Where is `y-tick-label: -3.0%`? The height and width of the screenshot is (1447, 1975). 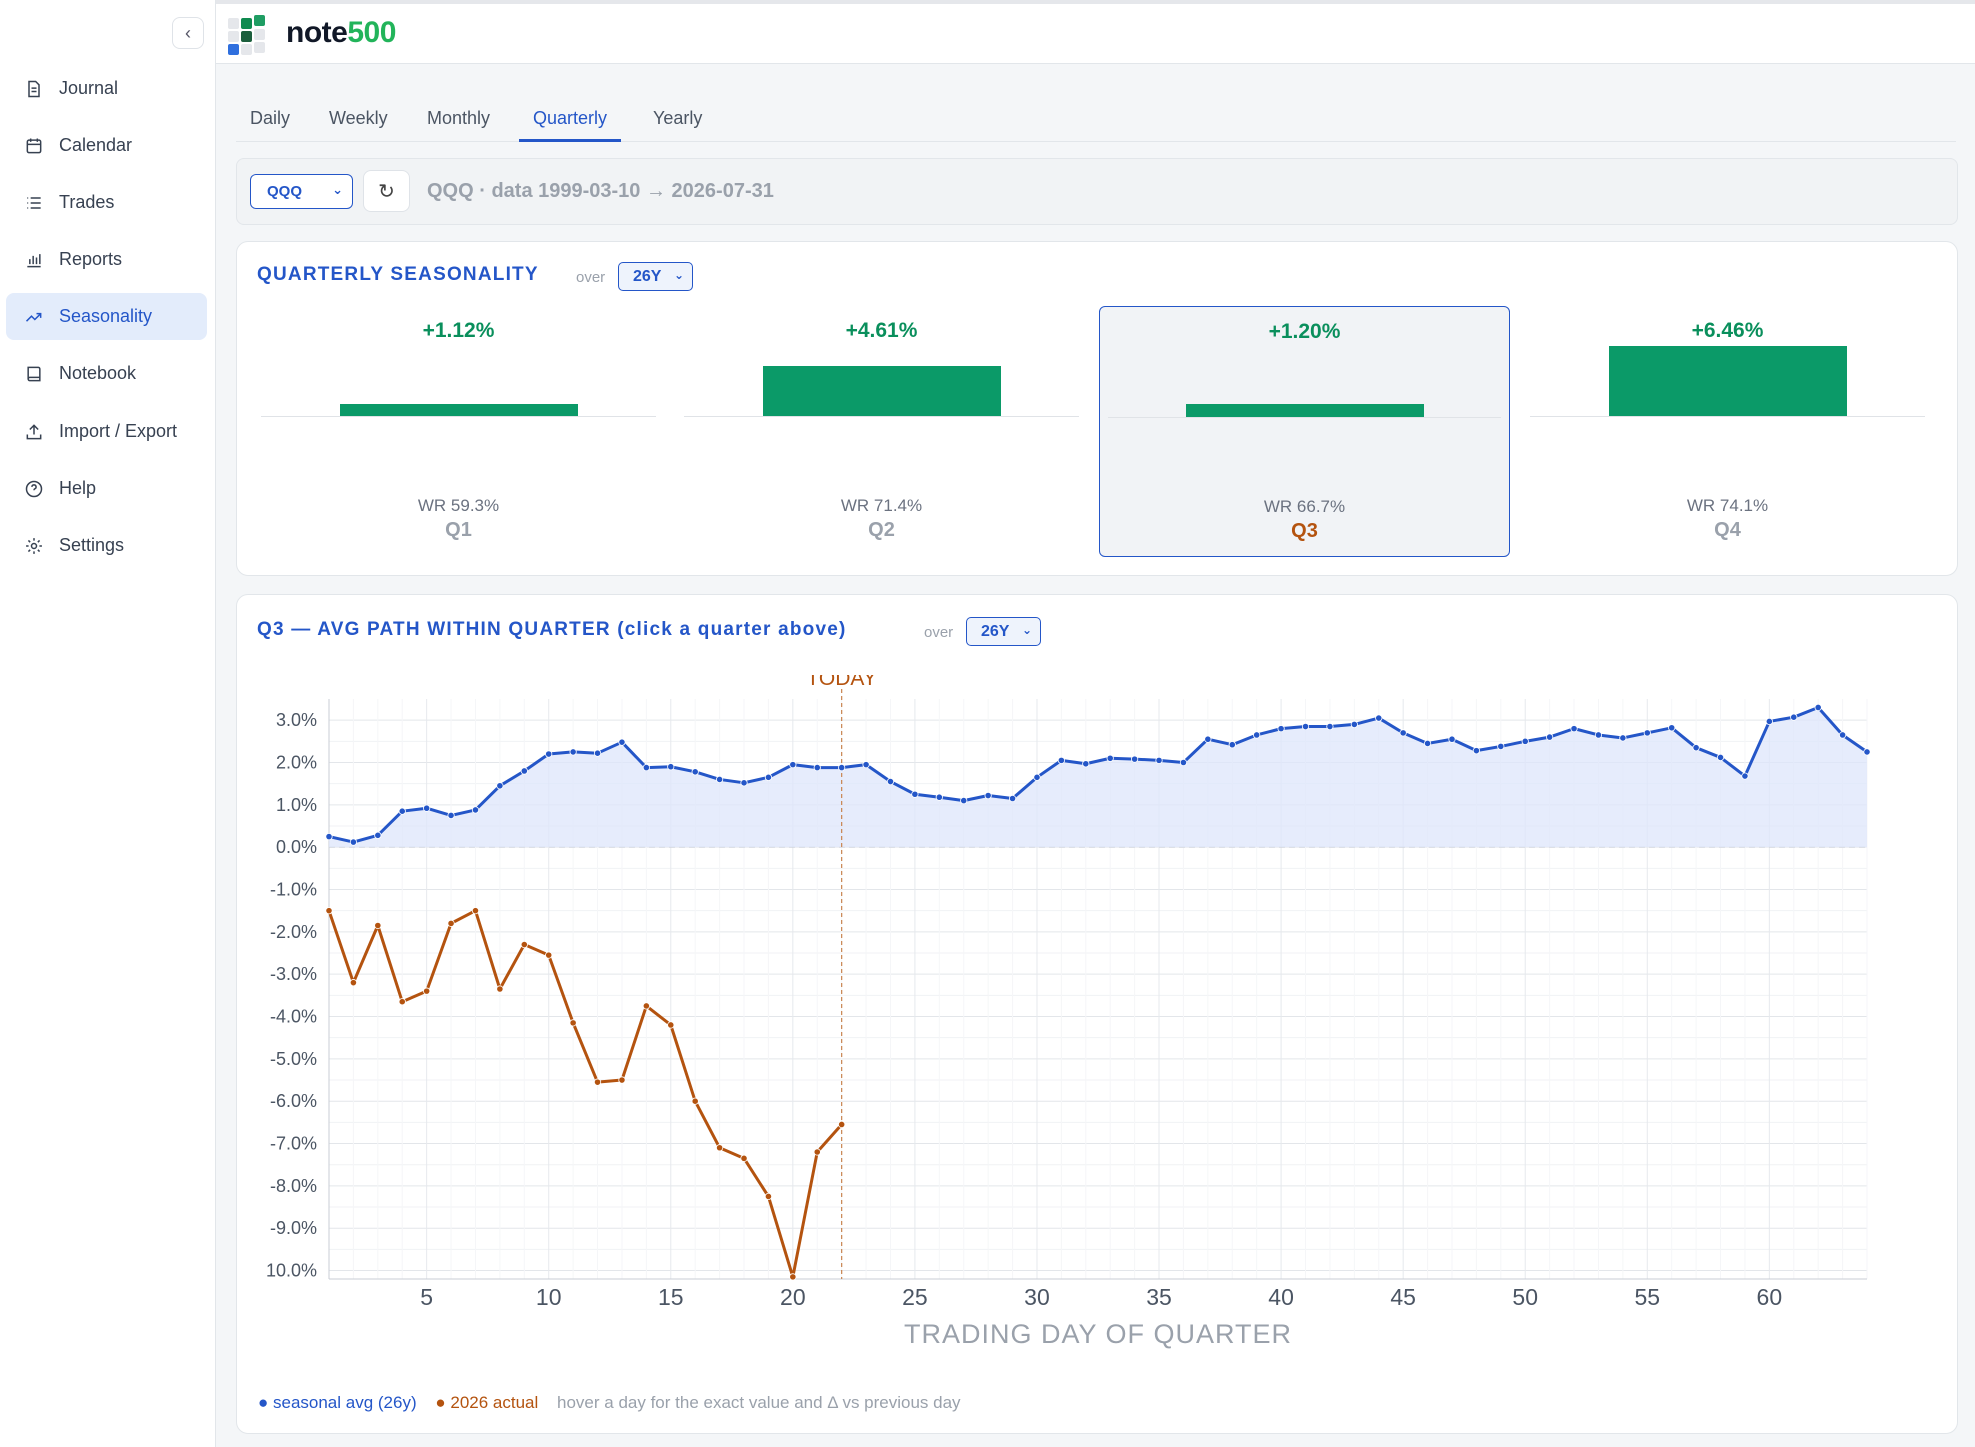 y-tick-label: -3.0% is located at coordinates (293, 974).